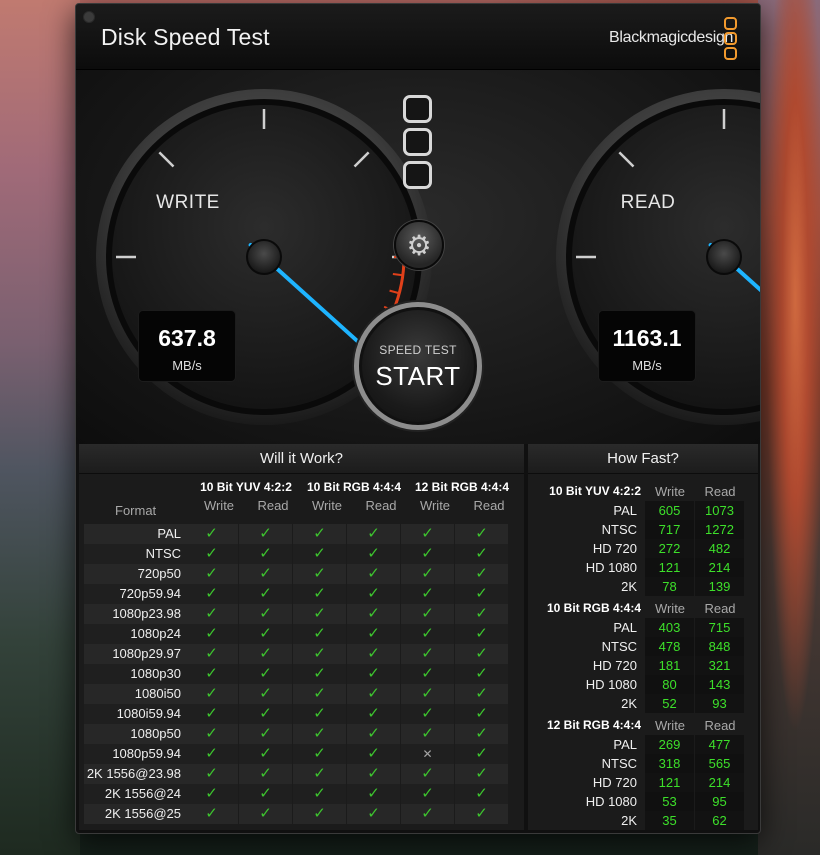  Describe the element at coordinates (724, 257) in the screenshot. I see `read-hub` at that location.